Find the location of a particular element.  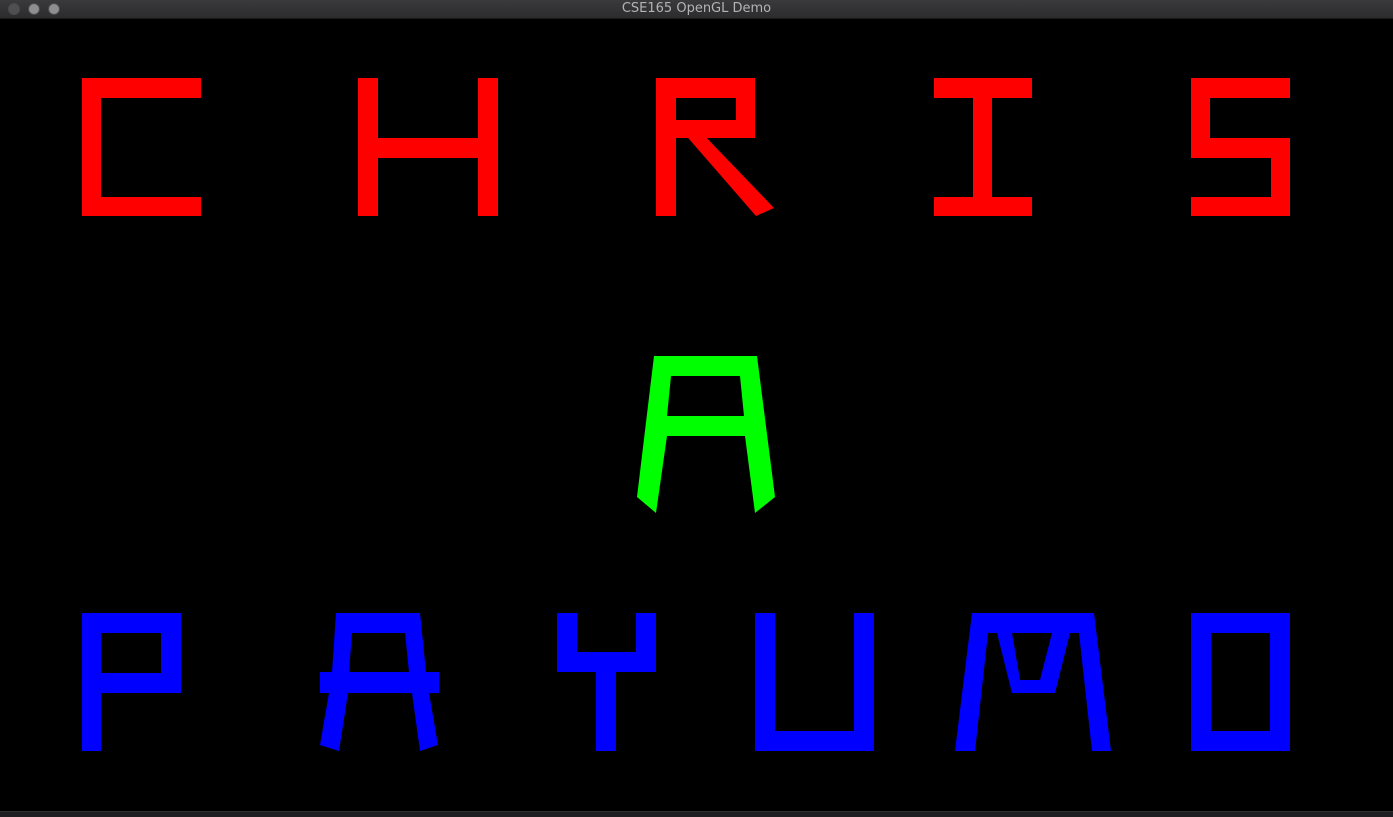

window-bottom-edge is located at coordinates (696, 814).